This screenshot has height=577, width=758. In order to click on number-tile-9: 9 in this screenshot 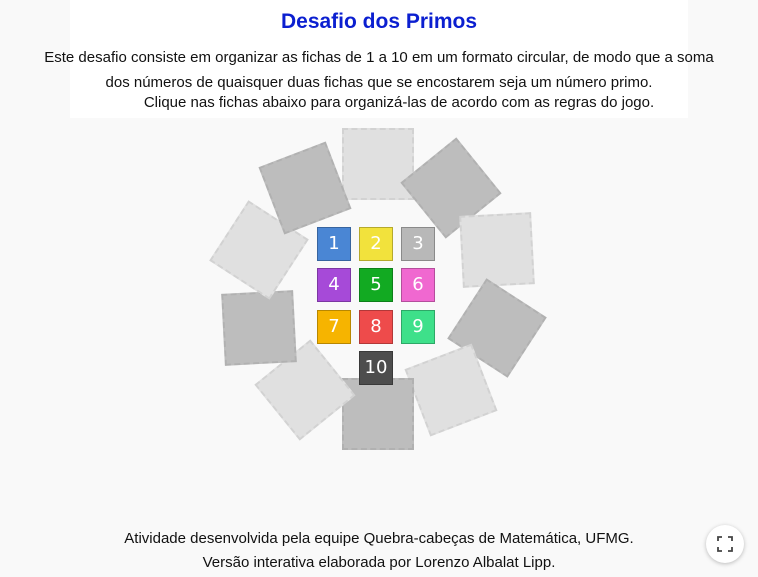, I will do `click(418, 327)`.